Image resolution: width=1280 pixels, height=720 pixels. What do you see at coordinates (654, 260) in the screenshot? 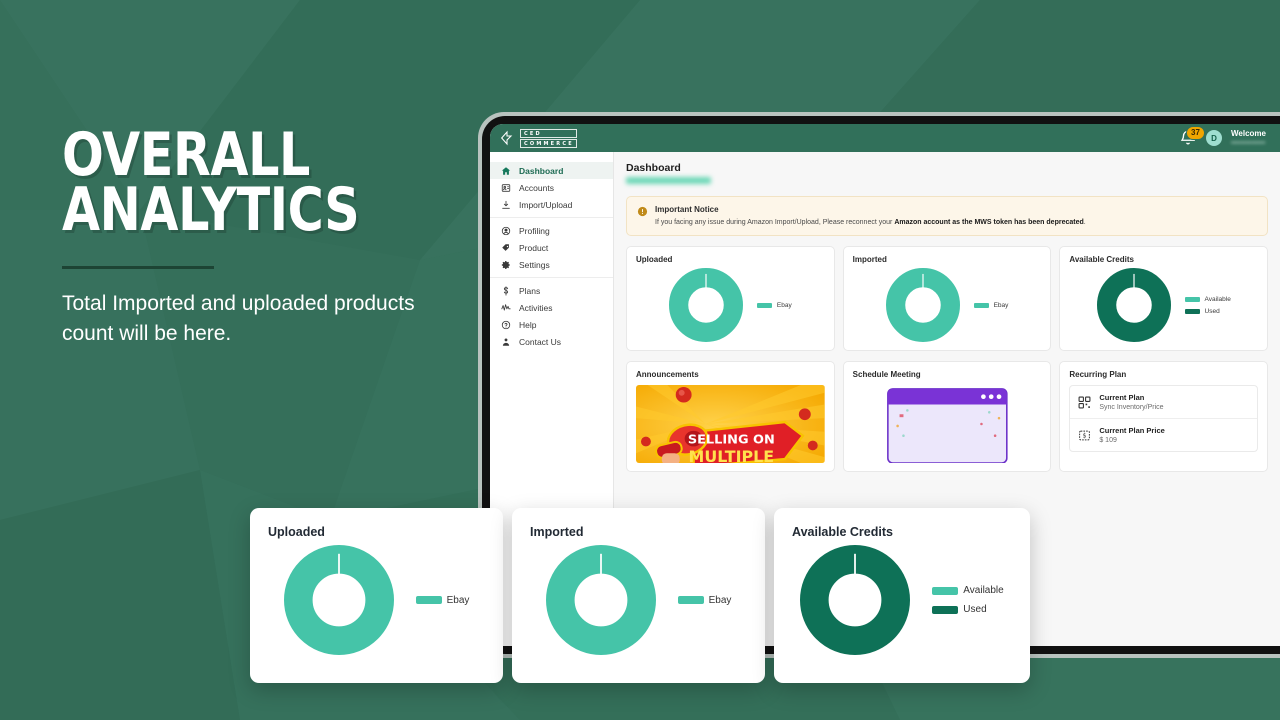
I see `card-title: Uploaded` at bounding box center [654, 260].